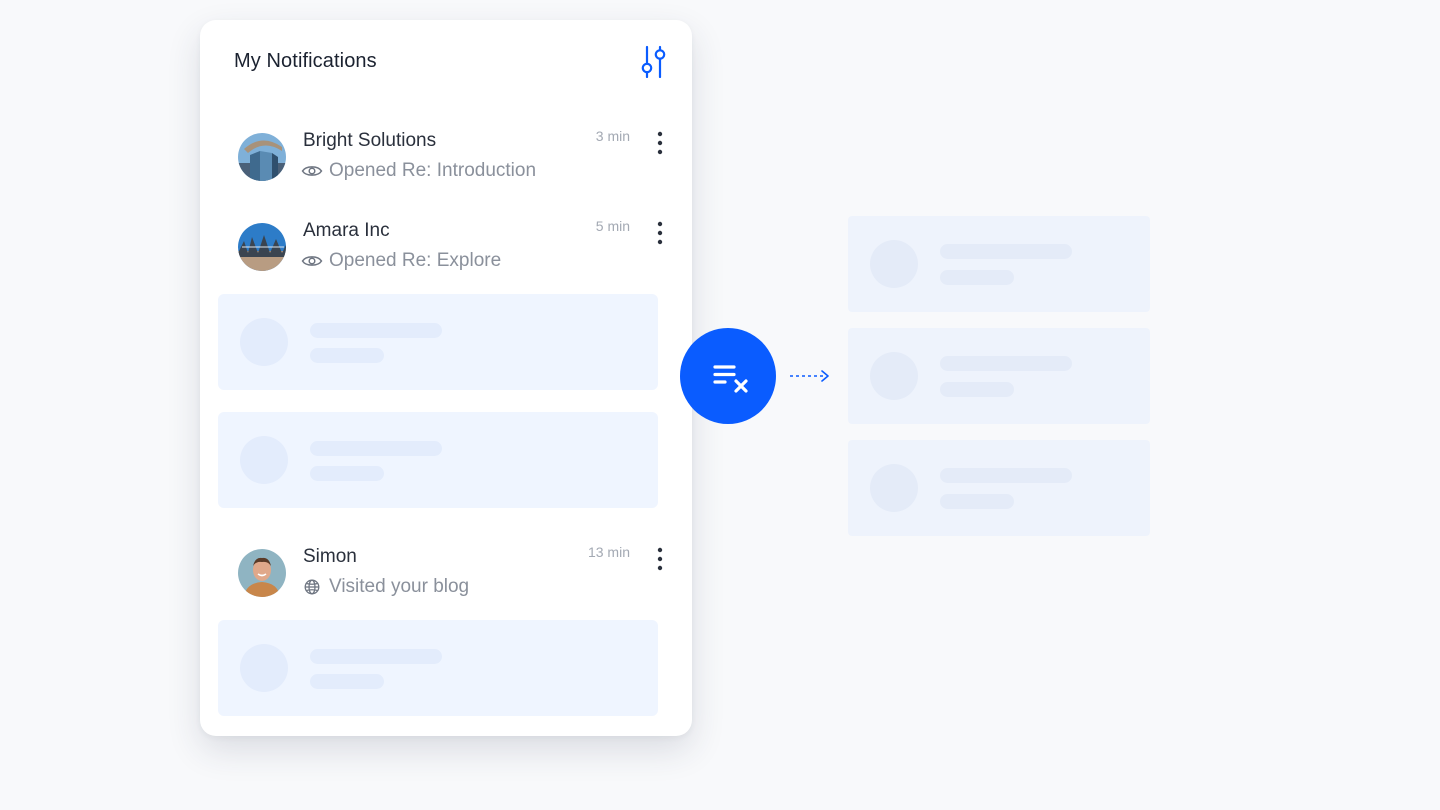 The width and height of the screenshot is (1440, 810). I want to click on filter-button, so click(653, 61).